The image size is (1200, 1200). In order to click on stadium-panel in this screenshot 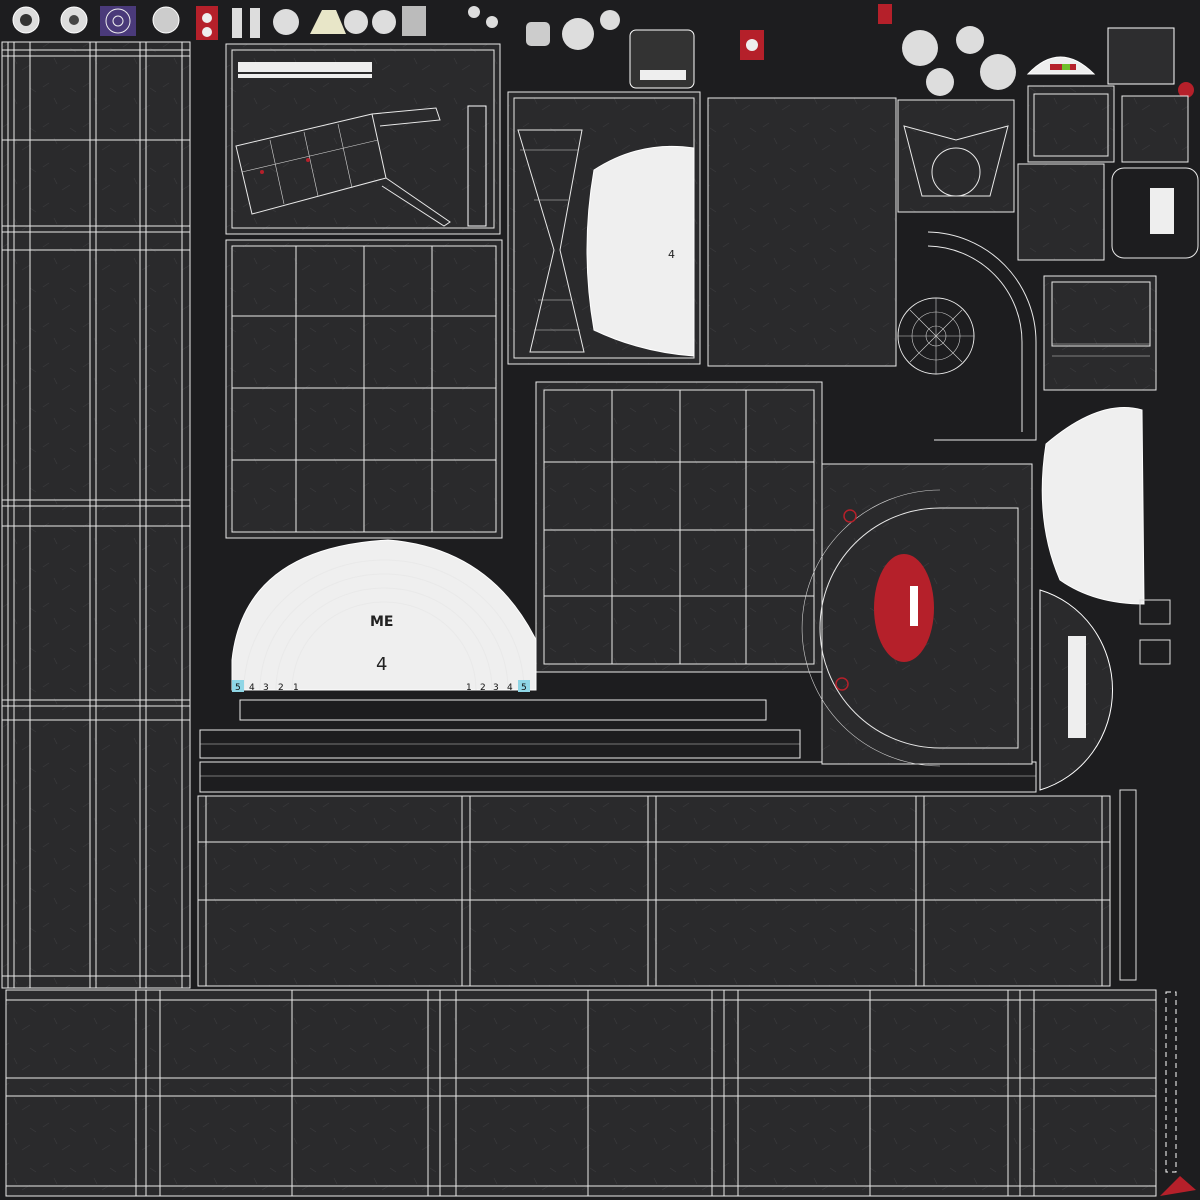, I will do `click(917, 615)`.